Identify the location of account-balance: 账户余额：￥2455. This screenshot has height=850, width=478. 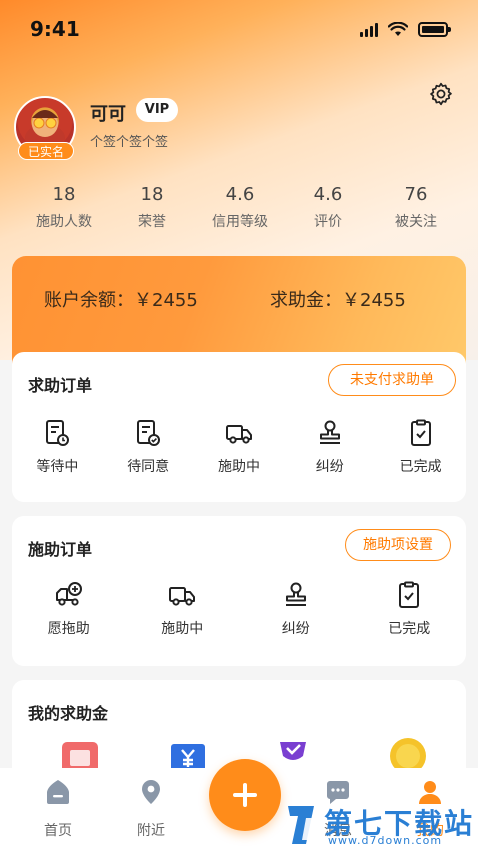
(121, 300).